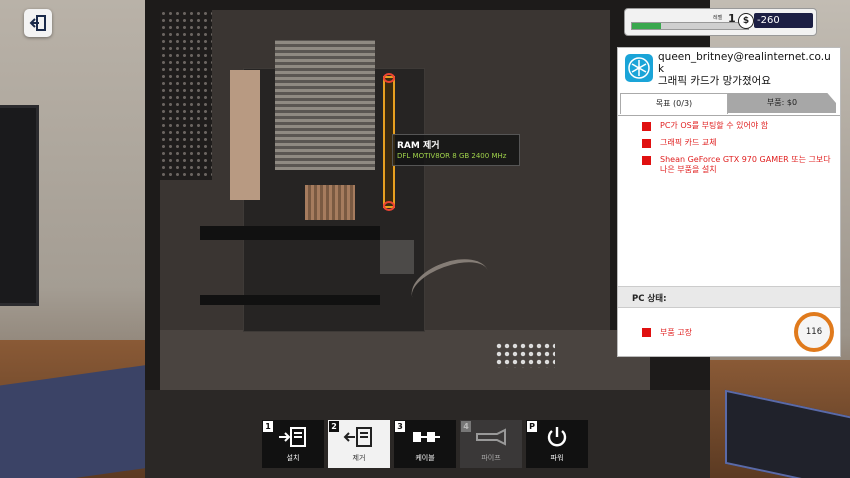 The width and height of the screenshot is (850, 478). What do you see at coordinates (729, 297) in the screenshot?
I see `pc-status-header: PC 상태:` at bounding box center [729, 297].